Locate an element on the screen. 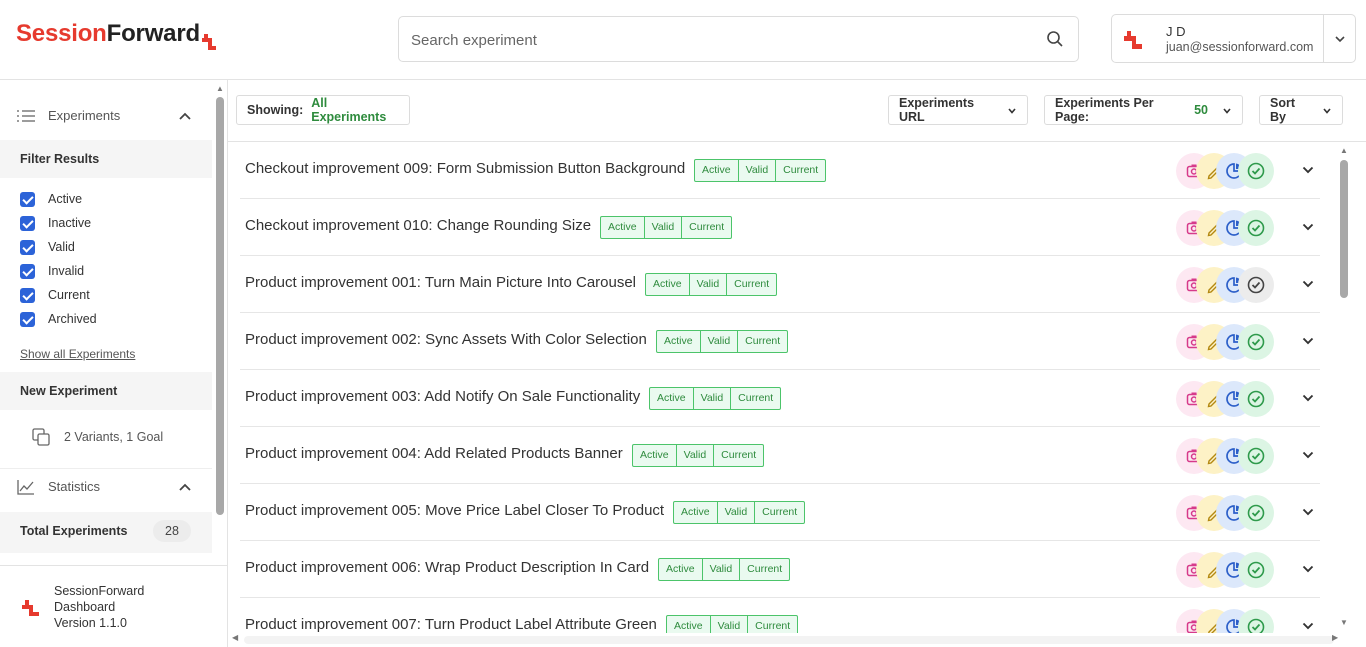 The height and width of the screenshot is (647, 1366). filter-archived: Archived is located at coordinates (58, 319).